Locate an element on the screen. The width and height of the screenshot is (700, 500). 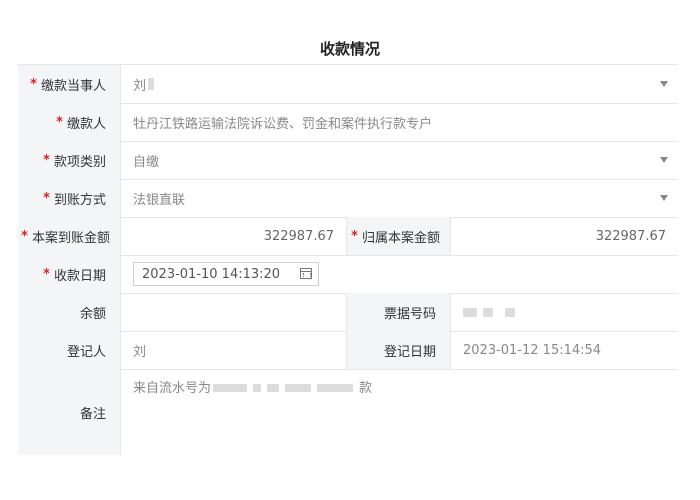
receipt-date-cell: 2023-01-10 14:13:20 is located at coordinates (399, 274).